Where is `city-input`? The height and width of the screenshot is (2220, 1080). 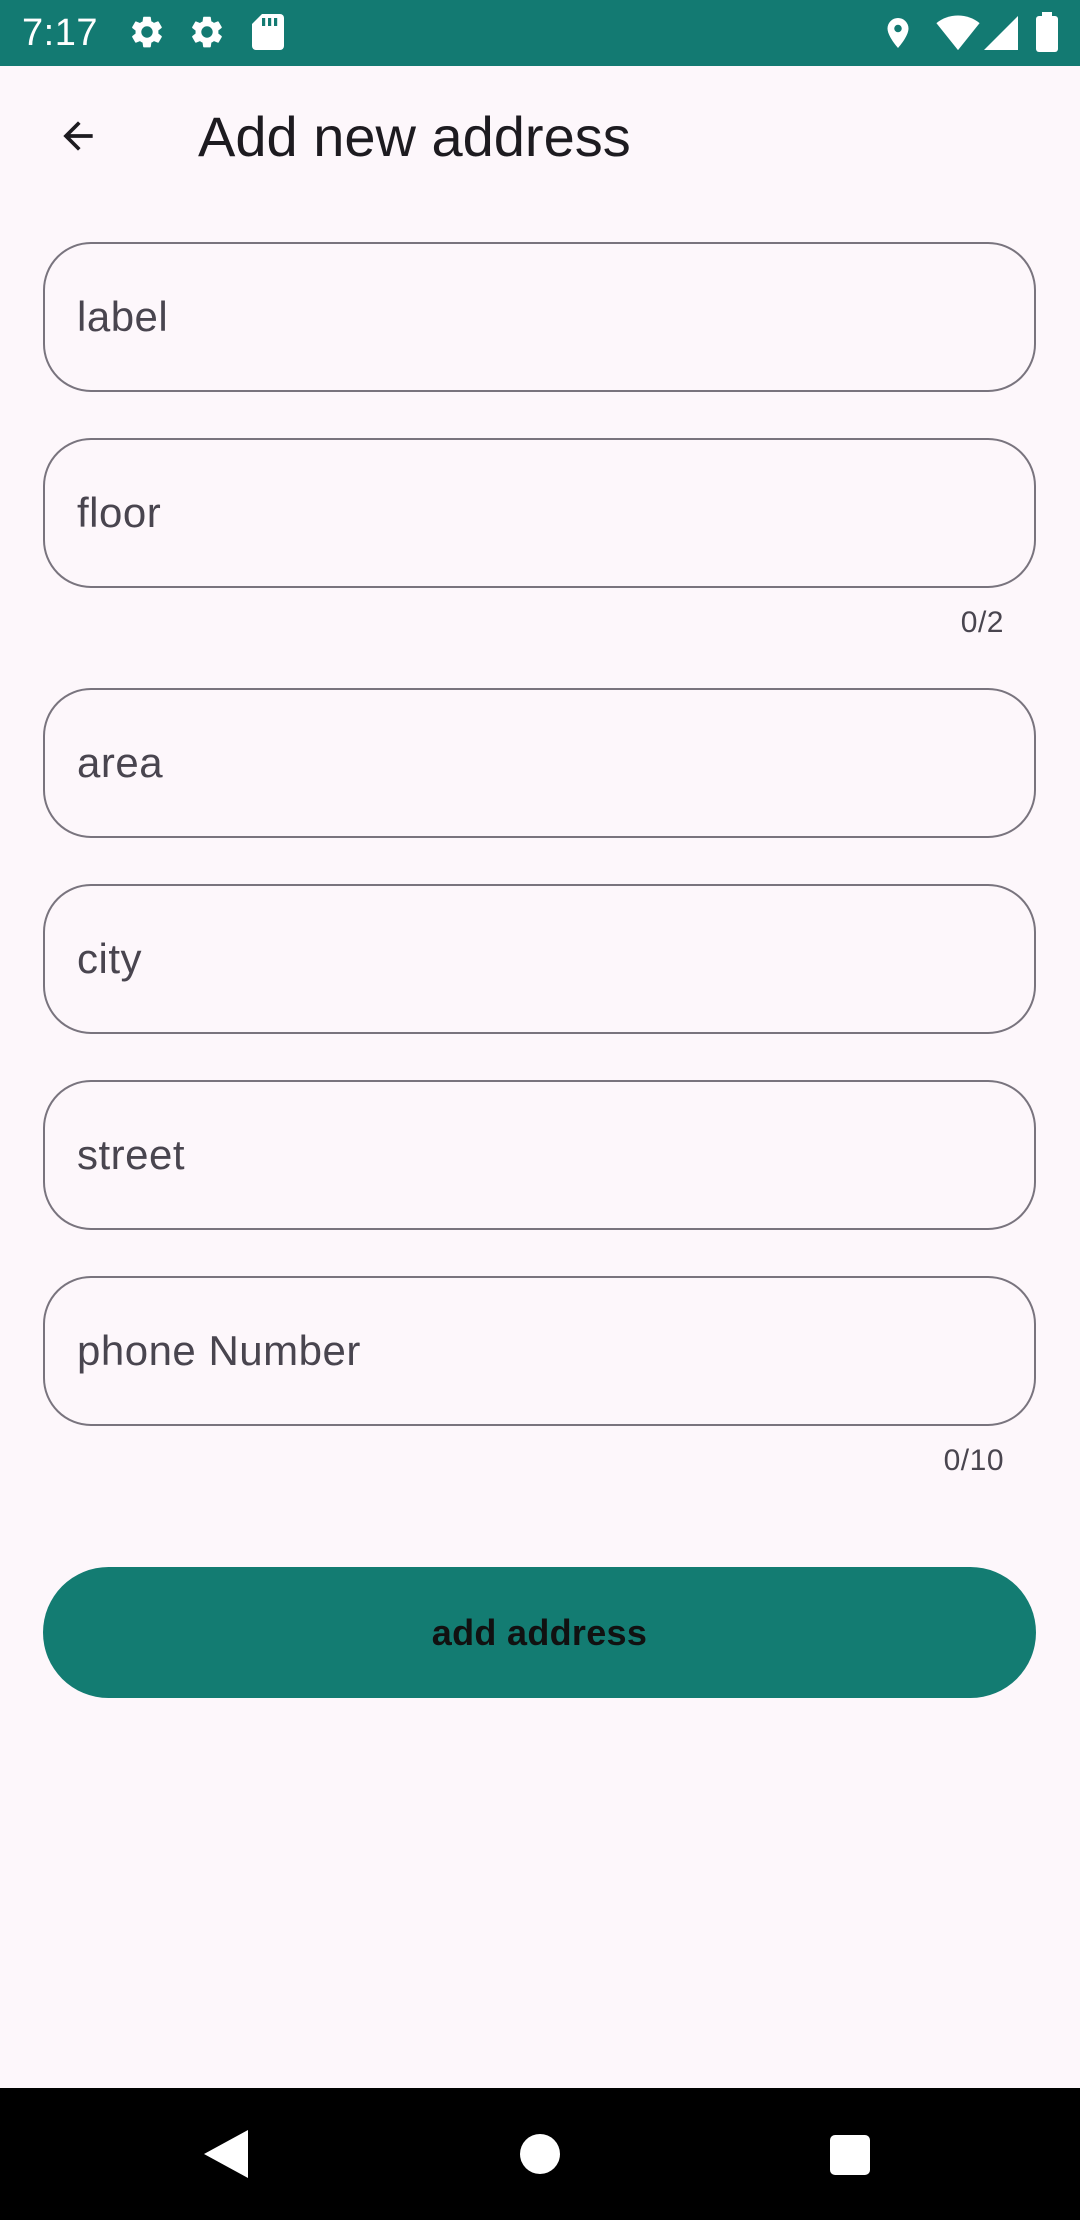 city-input is located at coordinates (539, 959).